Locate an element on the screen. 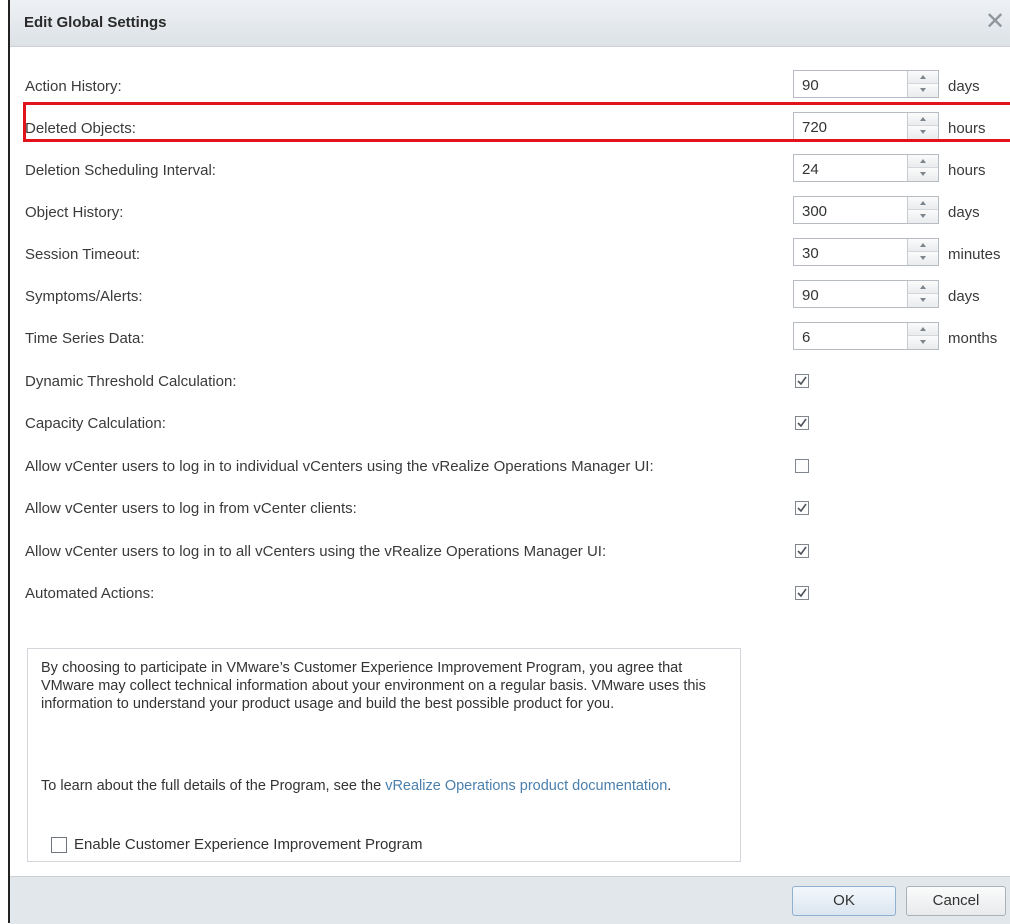 The width and height of the screenshot is (1010, 924). deletion-scheduling-interval-input is located at coordinates (854, 170).